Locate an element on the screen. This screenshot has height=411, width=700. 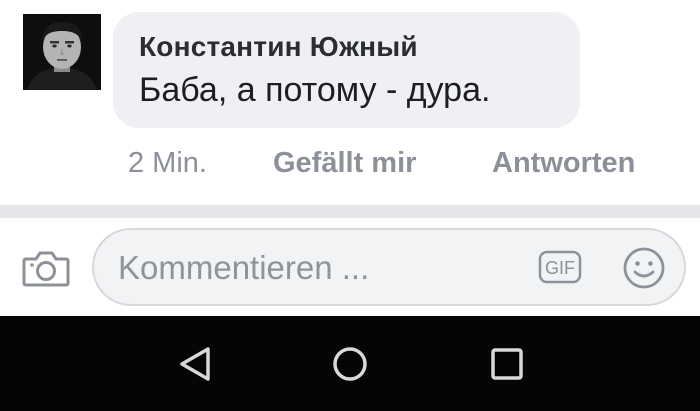
like-button: Gefällt mir is located at coordinates (344, 163).